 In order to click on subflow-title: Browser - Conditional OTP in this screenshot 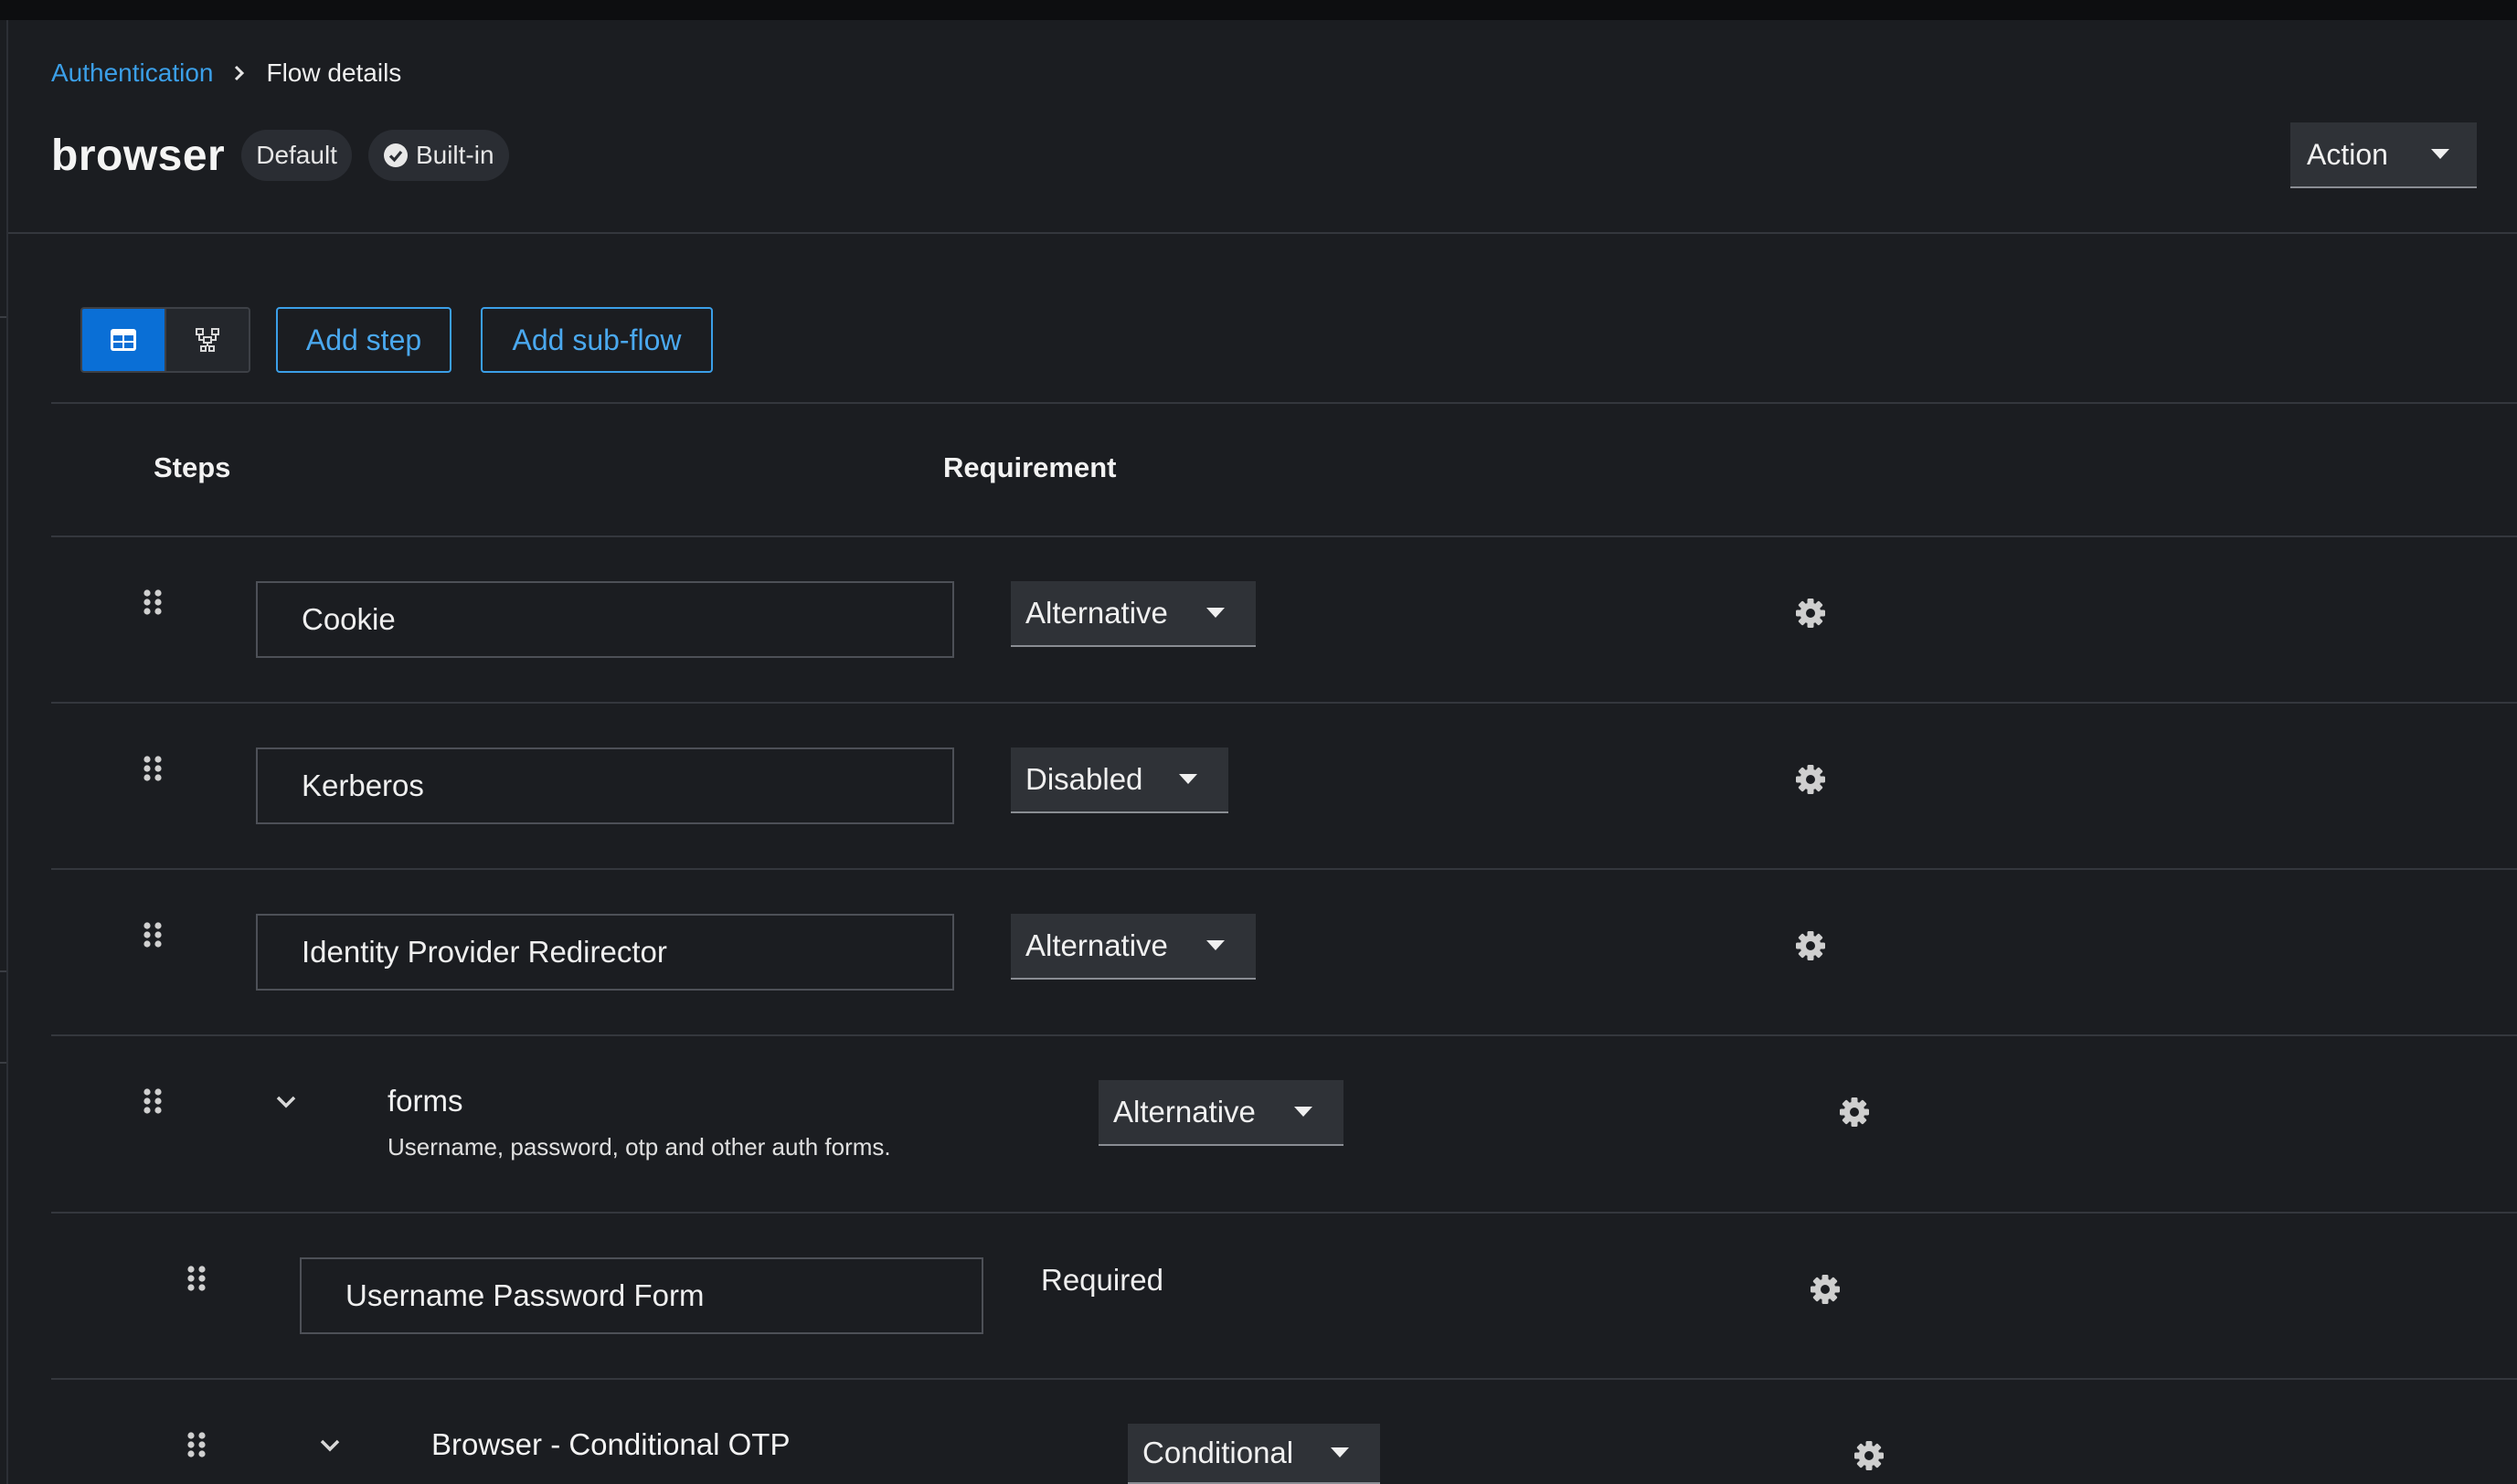, I will do `click(611, 1444)`.